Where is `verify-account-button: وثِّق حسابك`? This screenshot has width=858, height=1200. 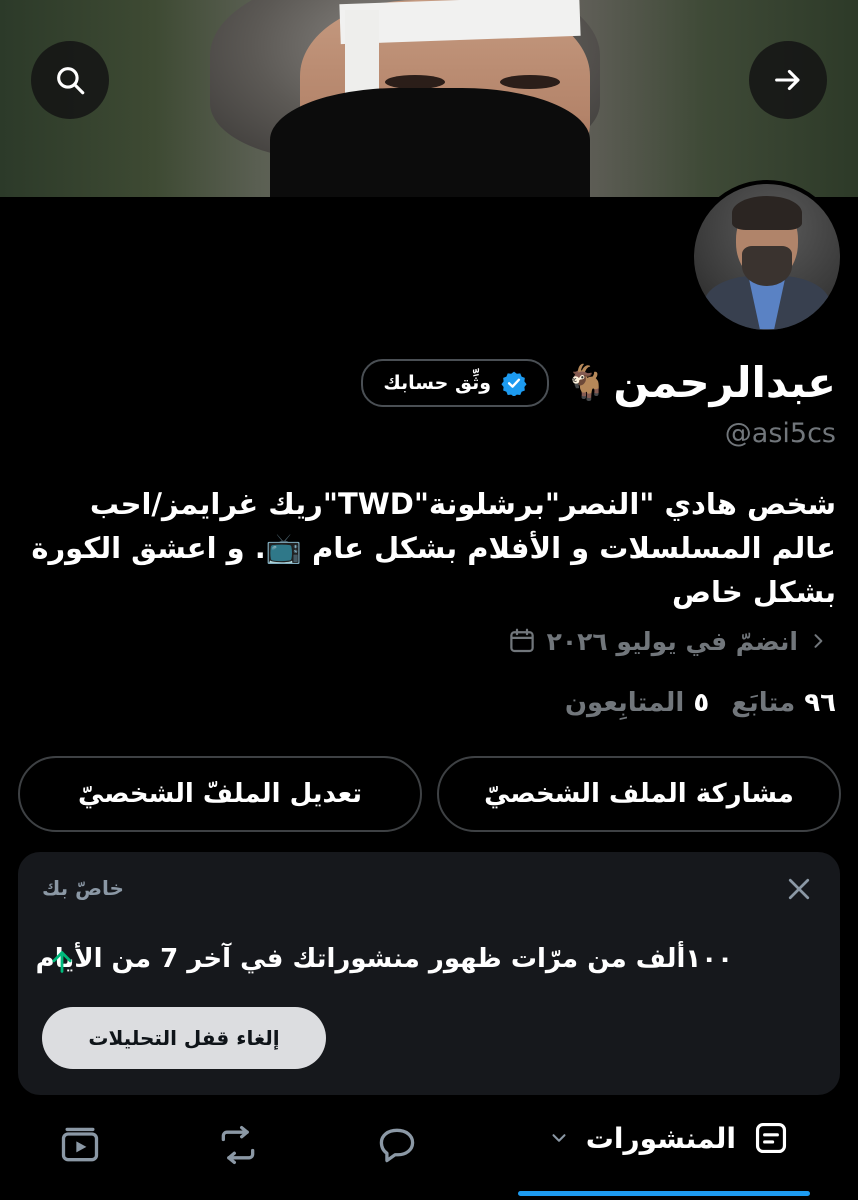
verify-account-button: وثِّق حسابك is located at coordinates (455, 382).